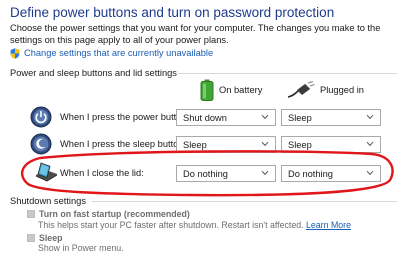  Describe the element at coordinates (205, 173) in the screenshot. I see `lid-battery-value: Do nothing` at that location.